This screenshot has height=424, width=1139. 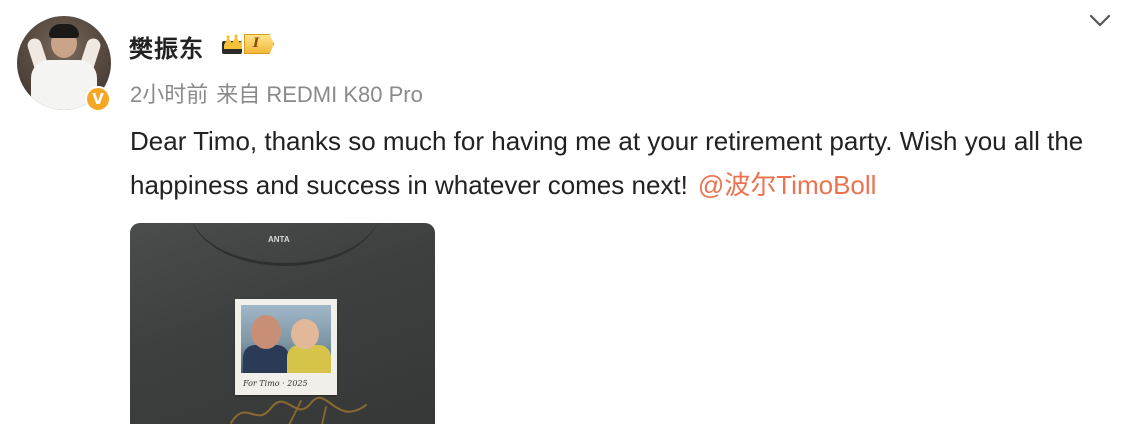 I want to click on mention-link: @波尔TimoBoll, so click(x=787, y=185).